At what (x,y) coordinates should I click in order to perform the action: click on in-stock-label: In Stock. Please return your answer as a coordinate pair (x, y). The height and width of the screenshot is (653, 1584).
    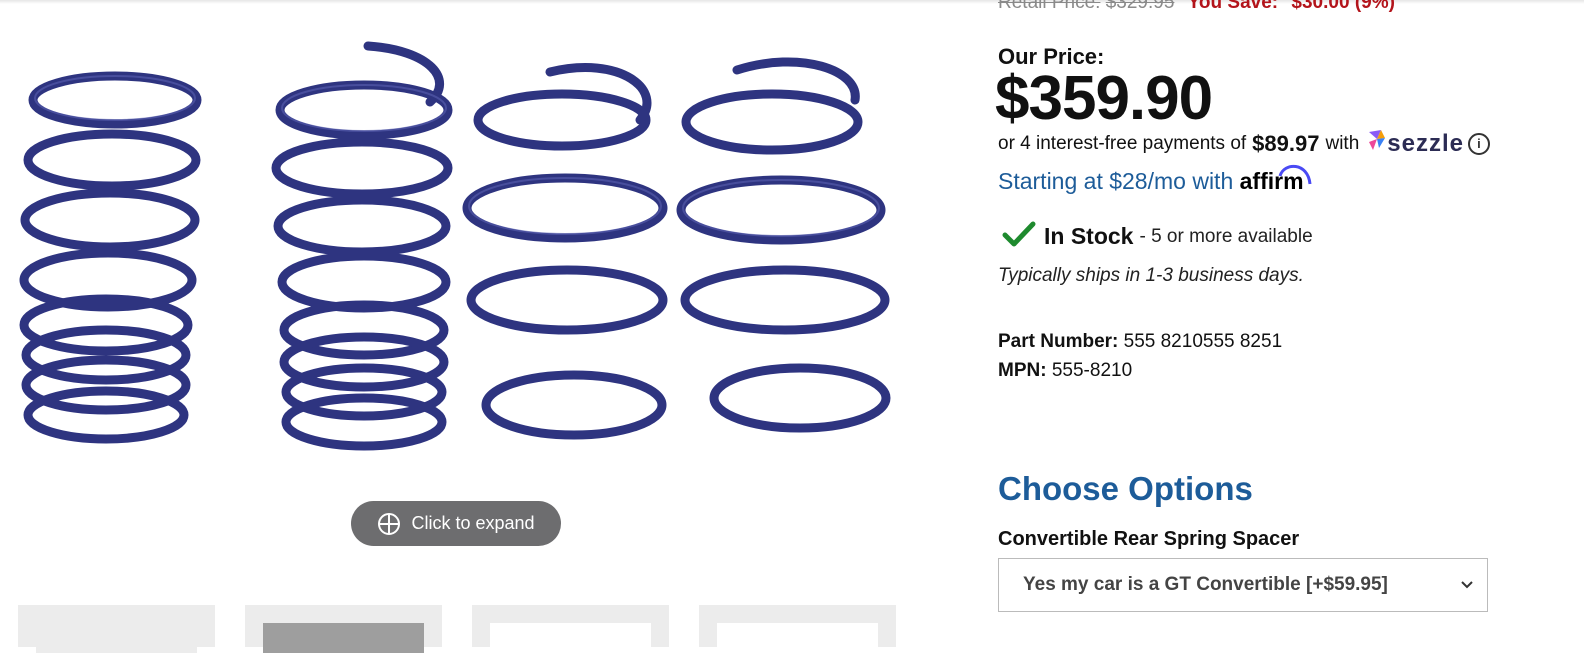
    Looking at the image, I should click on (1089, 236).